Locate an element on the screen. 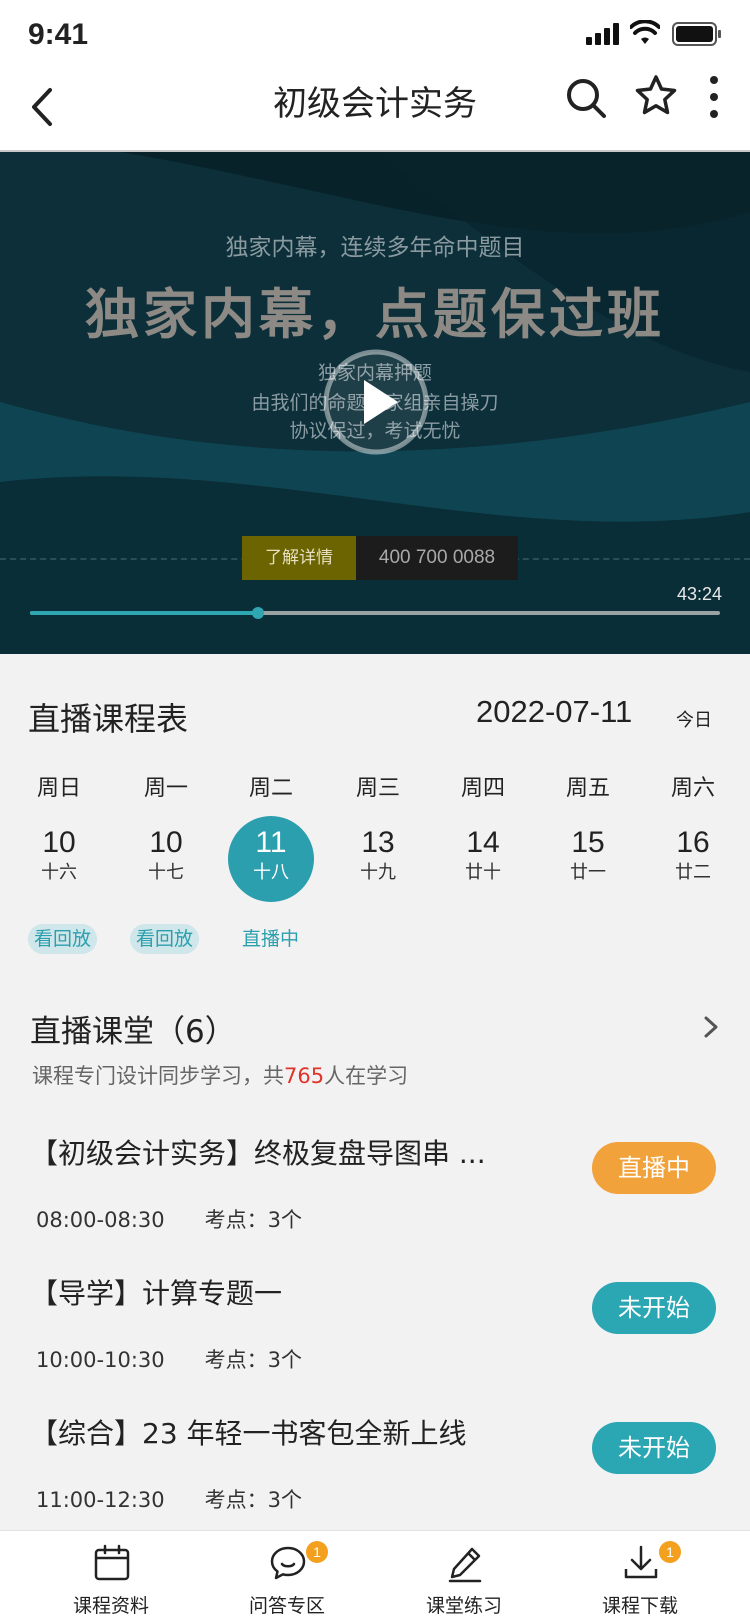  tab-course-materials: 课程资料 is located at coordinates (111, 1577).